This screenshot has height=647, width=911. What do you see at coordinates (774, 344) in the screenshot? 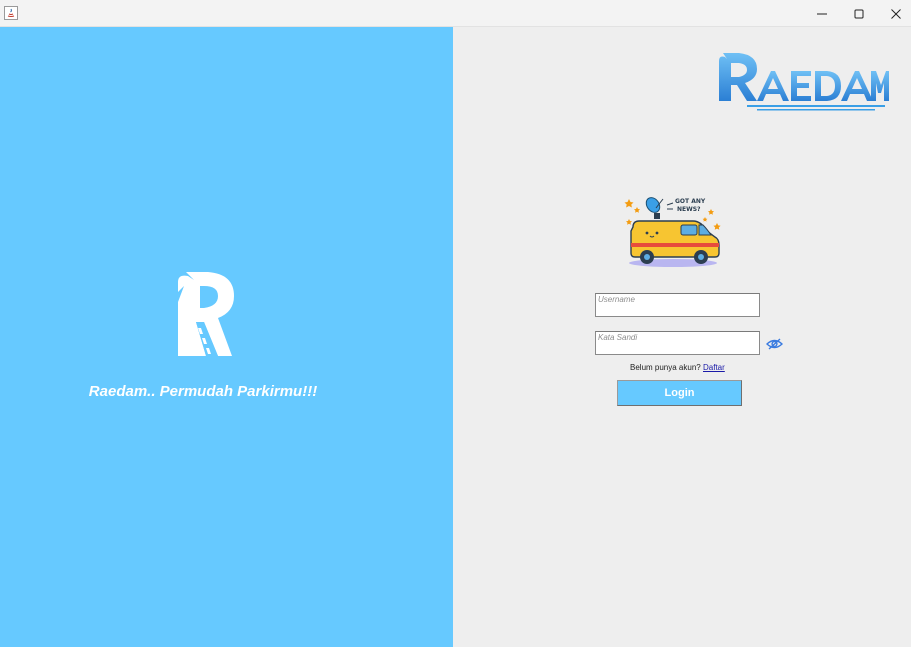
I see `eye-icon` at bounding box center [774, 344].